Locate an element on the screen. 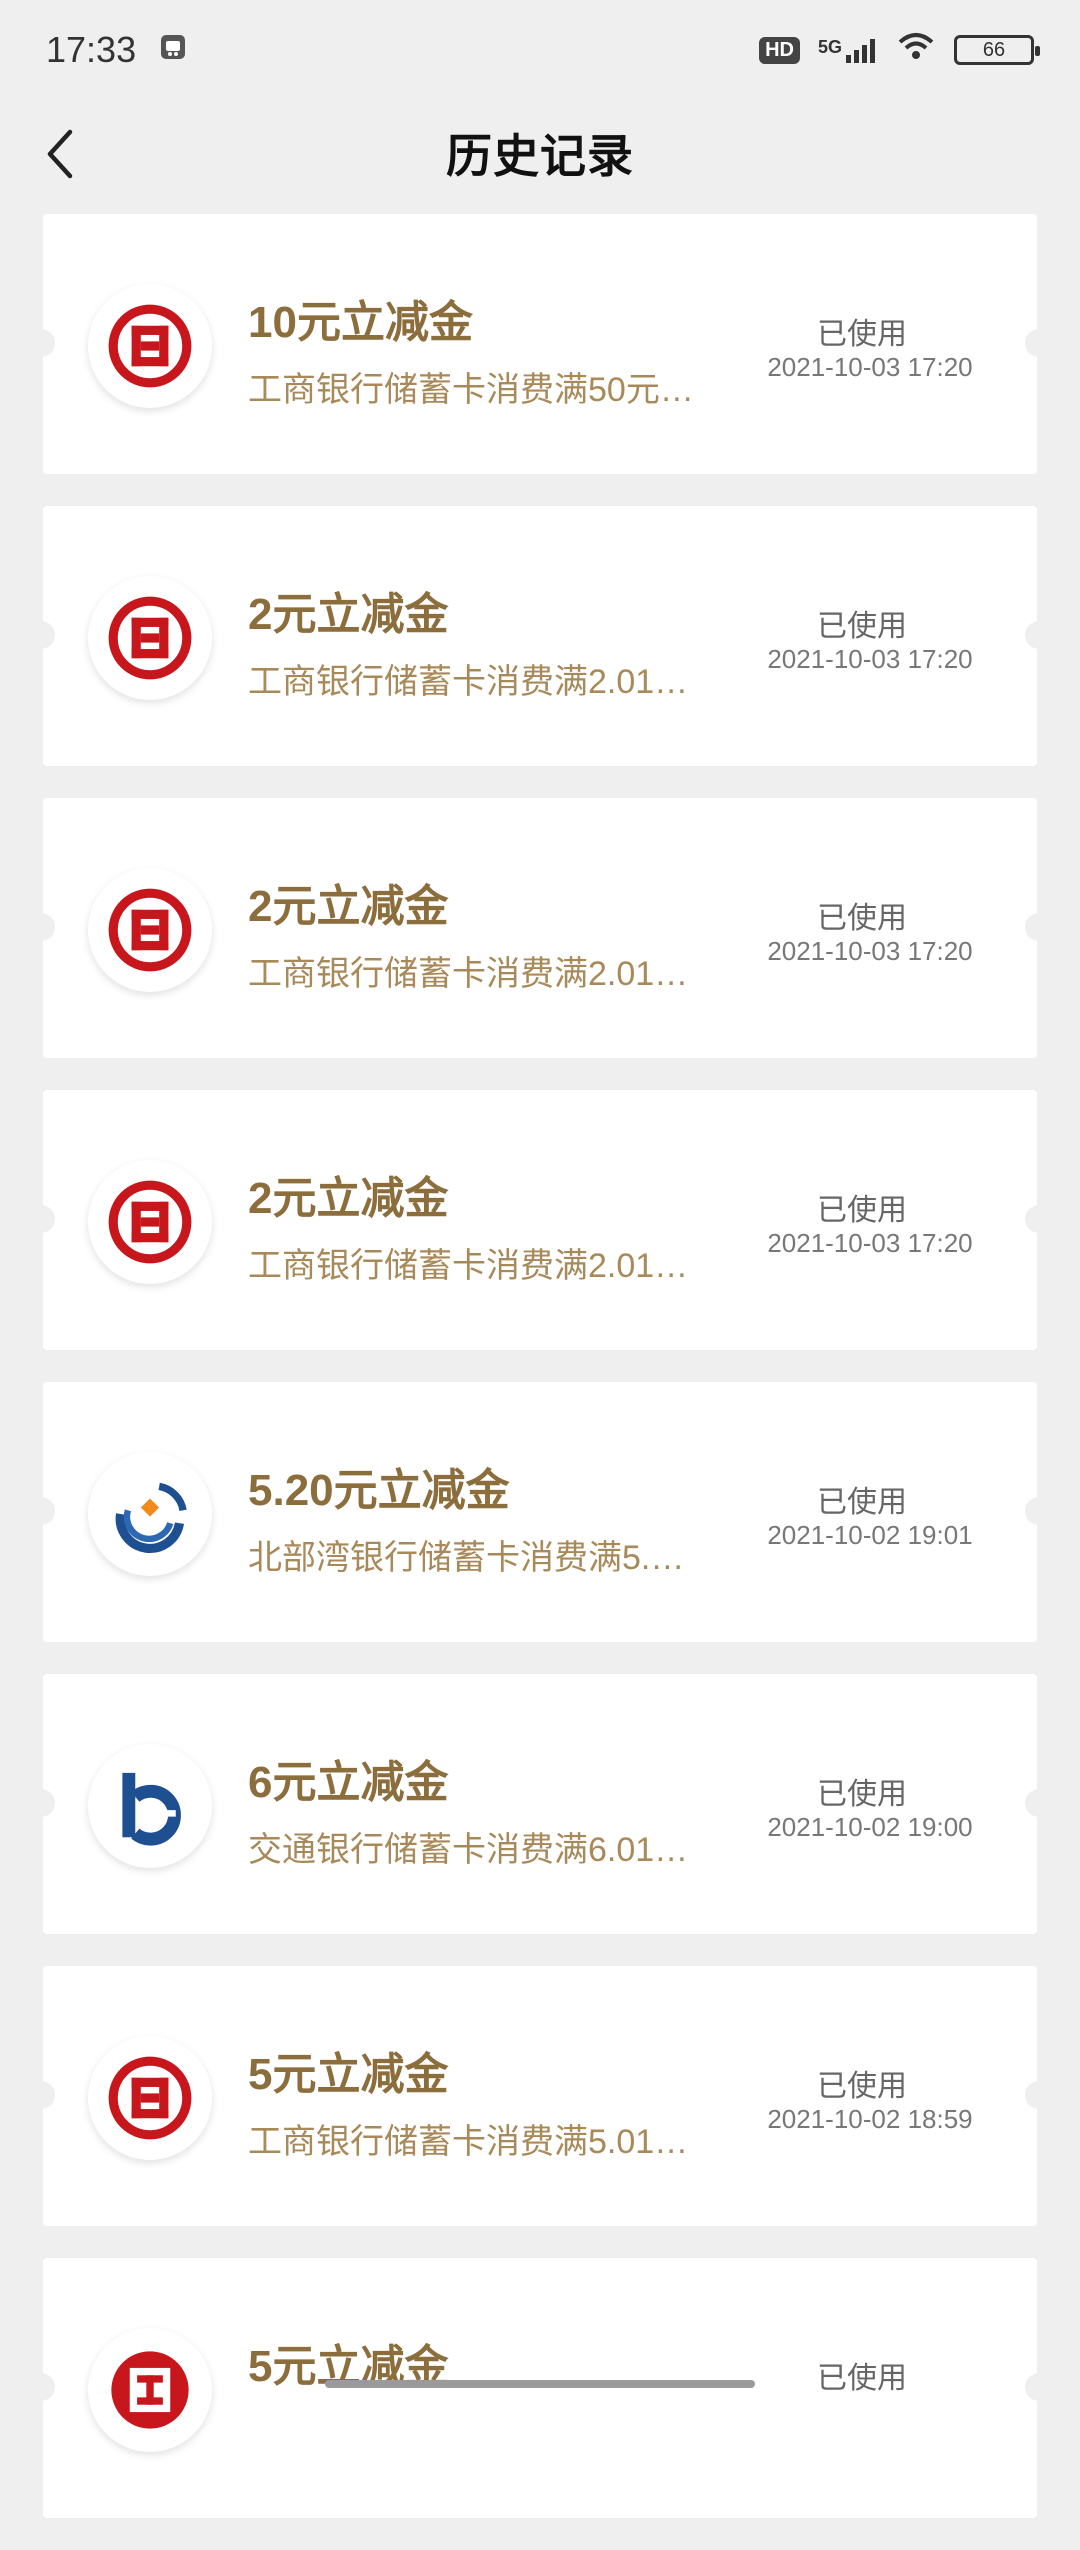 This screenshot has width=1080, height=2550. status-time: 17:33 is located at coordinates (91, 49).